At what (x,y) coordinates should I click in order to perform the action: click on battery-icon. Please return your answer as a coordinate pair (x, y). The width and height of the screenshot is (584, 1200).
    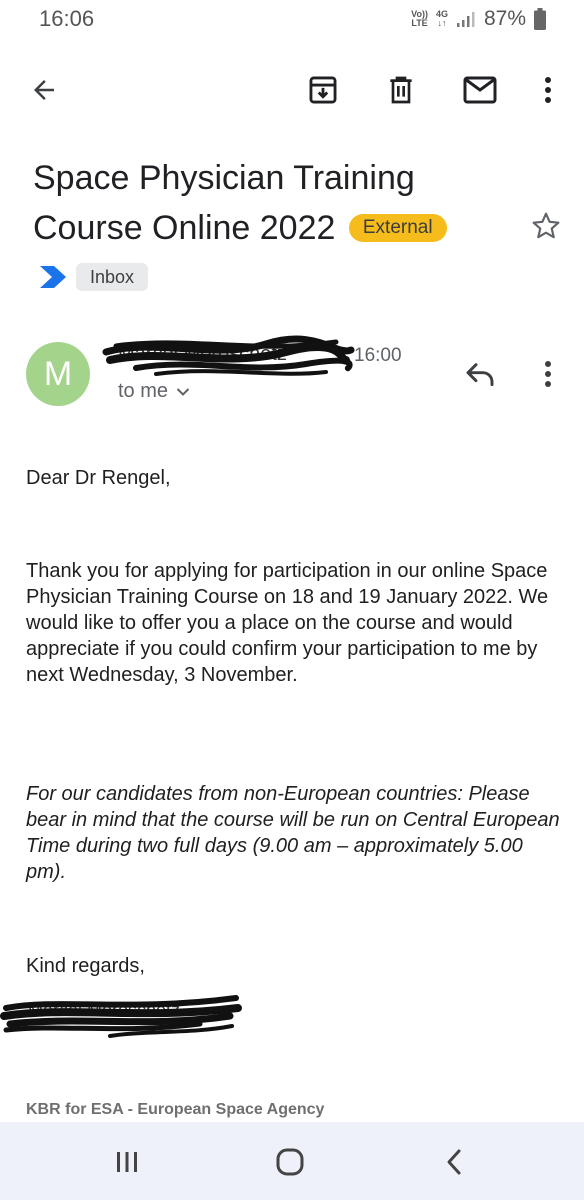
    Looking at the image, I should click on (540, 19).